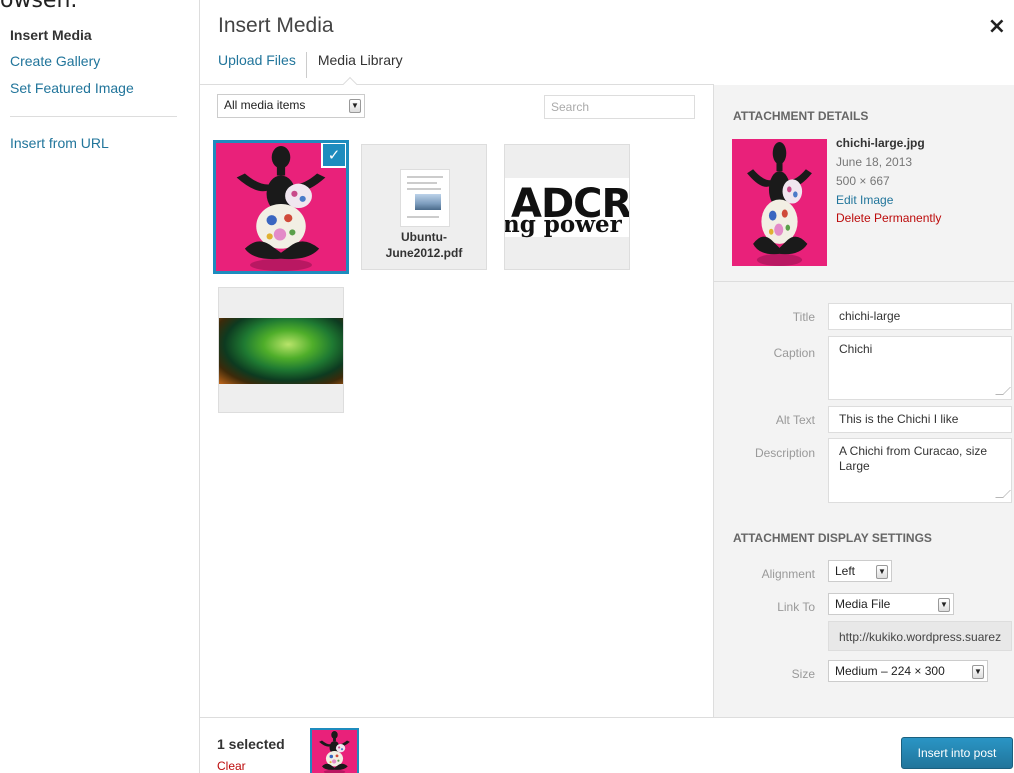 This screenshot has height=773, width=1014. I want to click on menu-item-create-gallery: Create Gallery, so click(55, 61).